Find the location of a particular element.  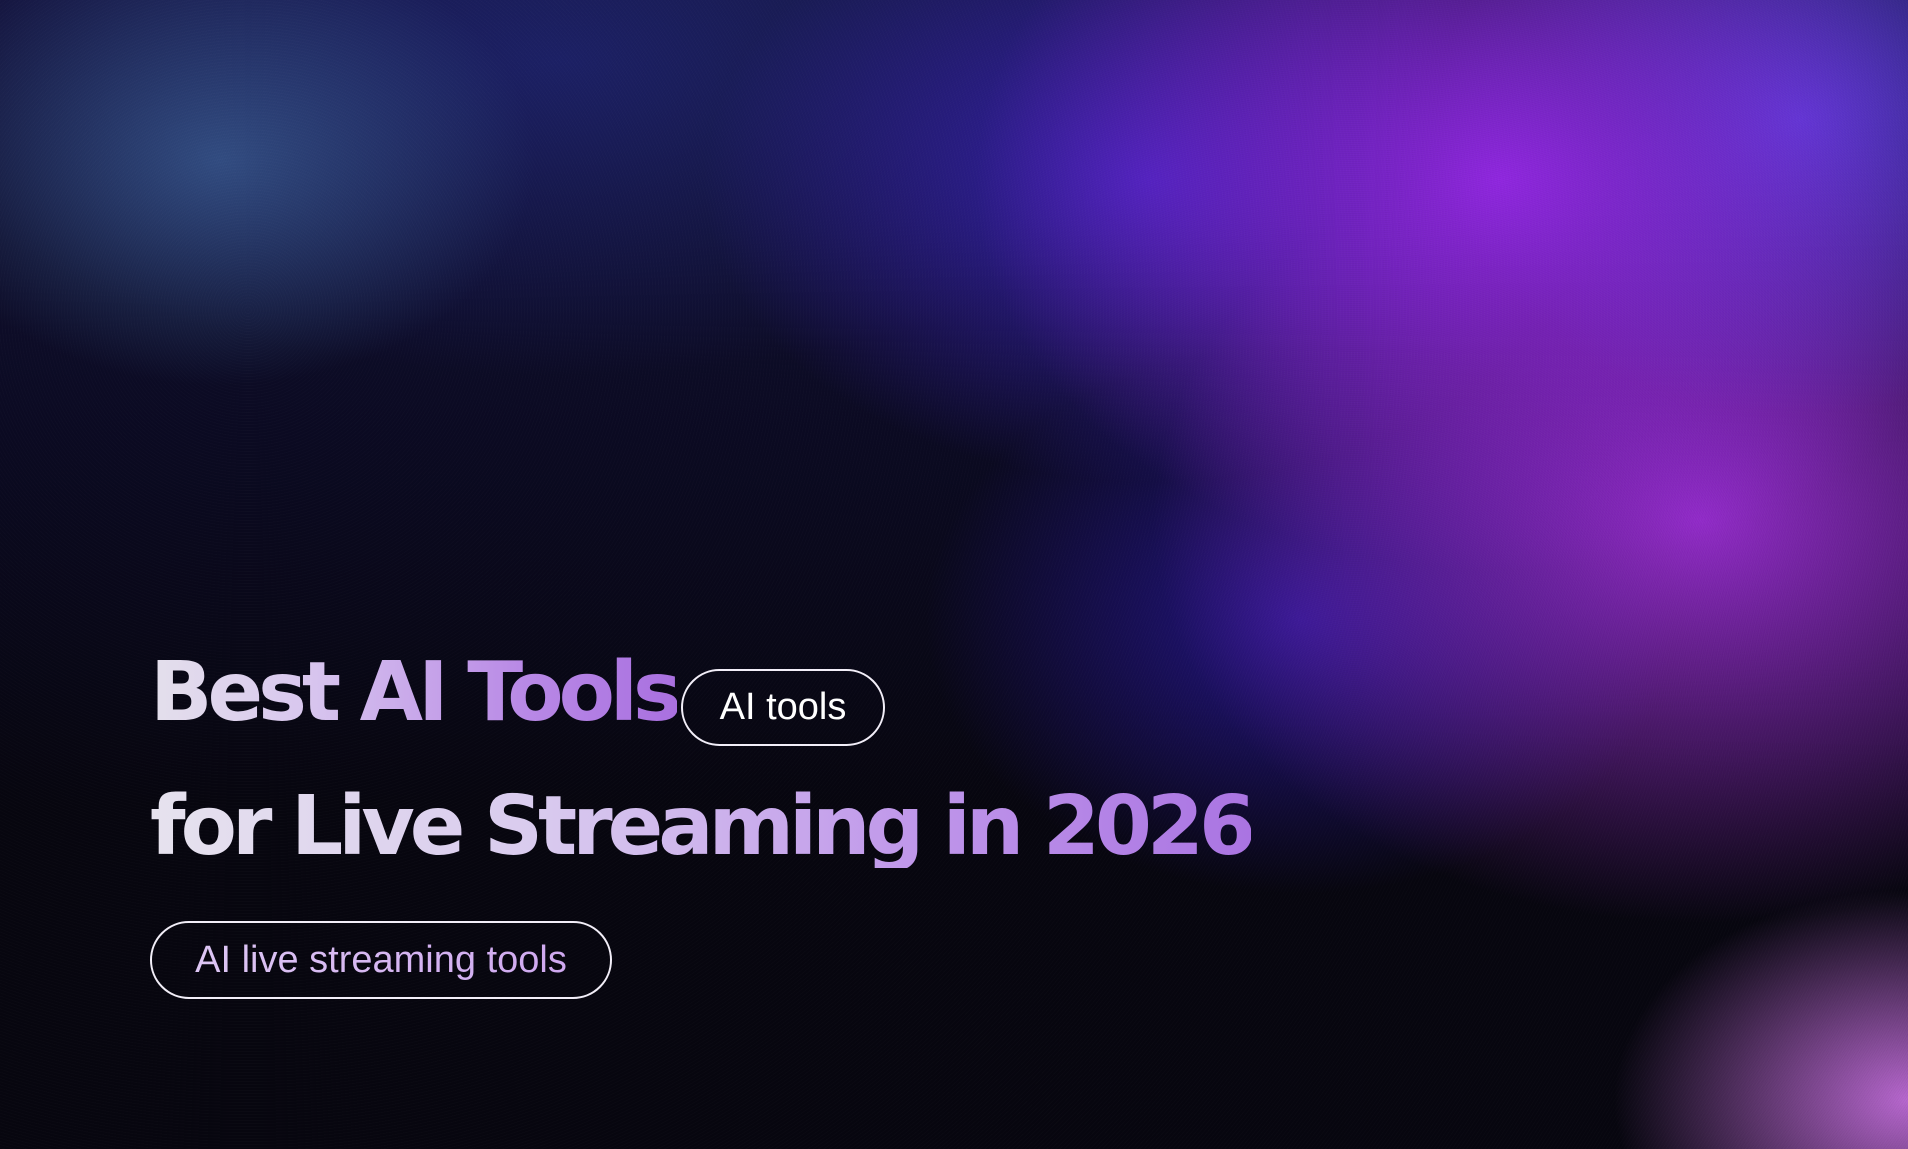

tag-ai-tools: AI tools is located at coordinates (783, 707).